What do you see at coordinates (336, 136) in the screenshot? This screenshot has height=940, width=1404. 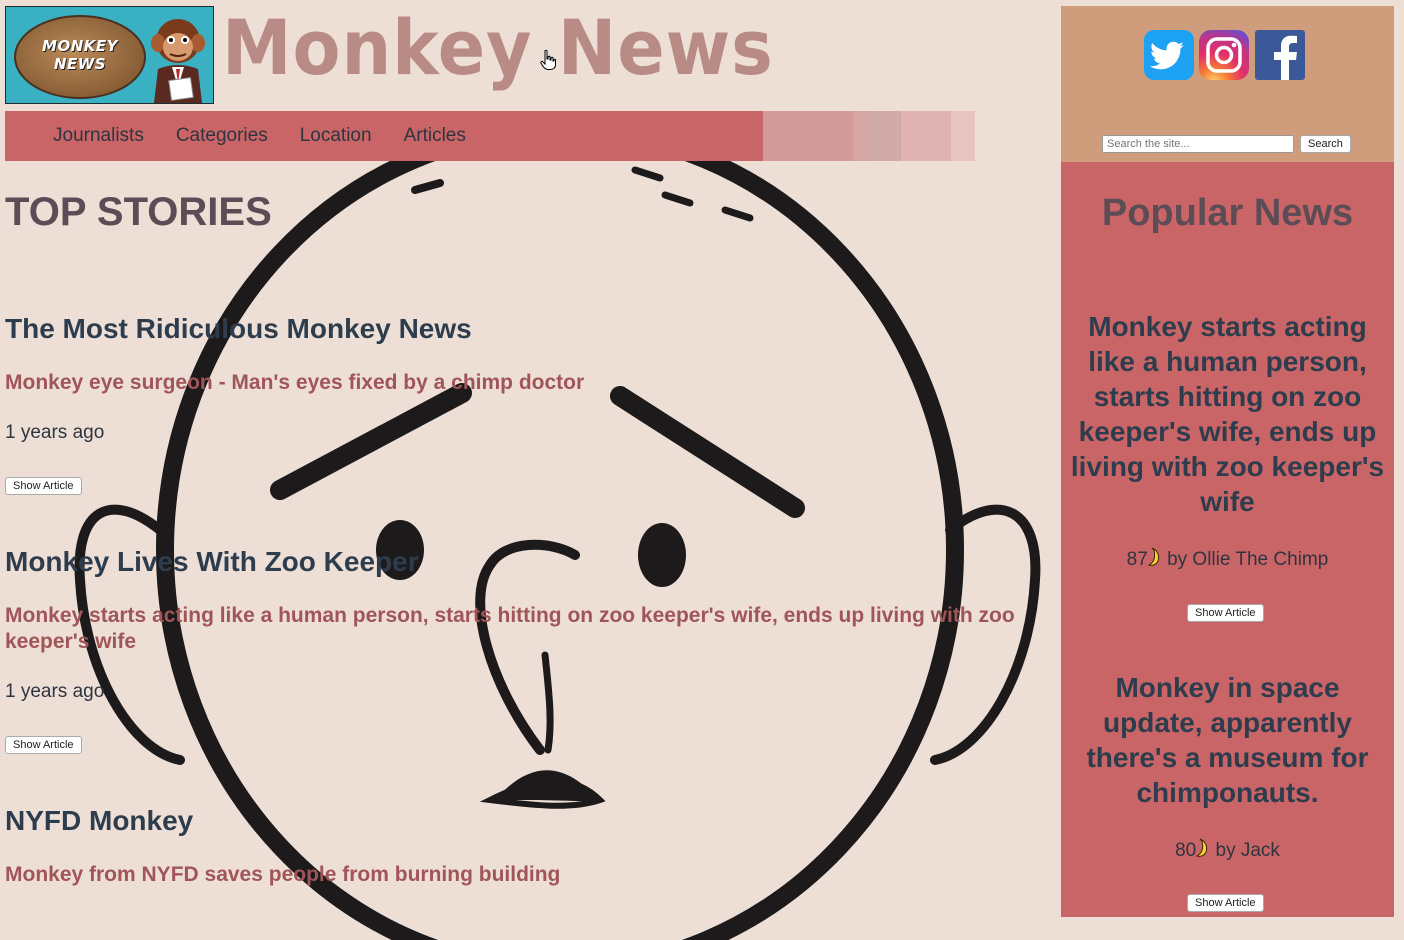 I see `nav-location: Location` at bounding box center [336, 136].